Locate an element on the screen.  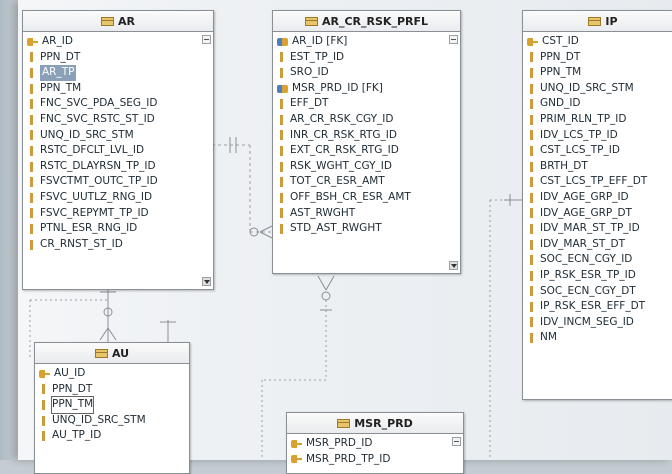
column-row: CST_LCS_TP_EFF_DT is located at coordinates (599, 182).